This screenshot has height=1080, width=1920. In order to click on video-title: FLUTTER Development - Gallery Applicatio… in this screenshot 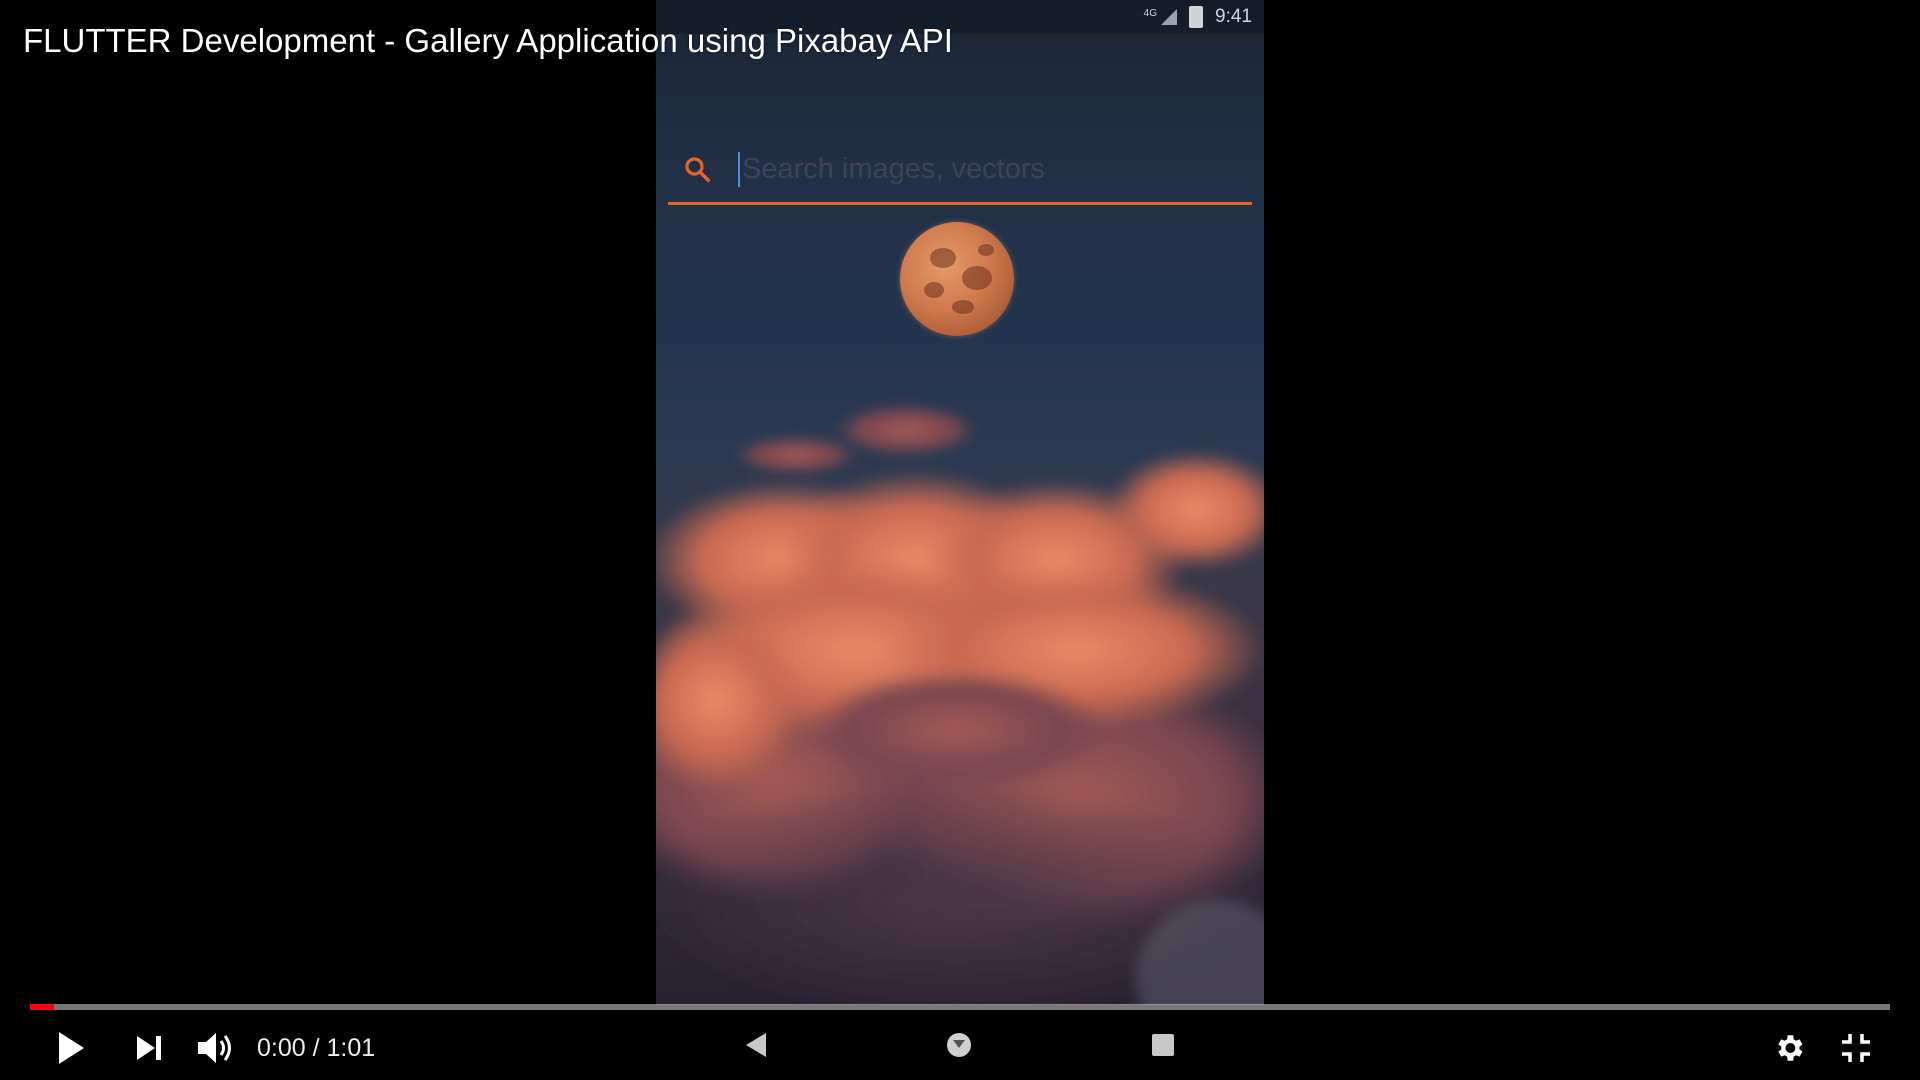, I will do `click(488, 40)`.